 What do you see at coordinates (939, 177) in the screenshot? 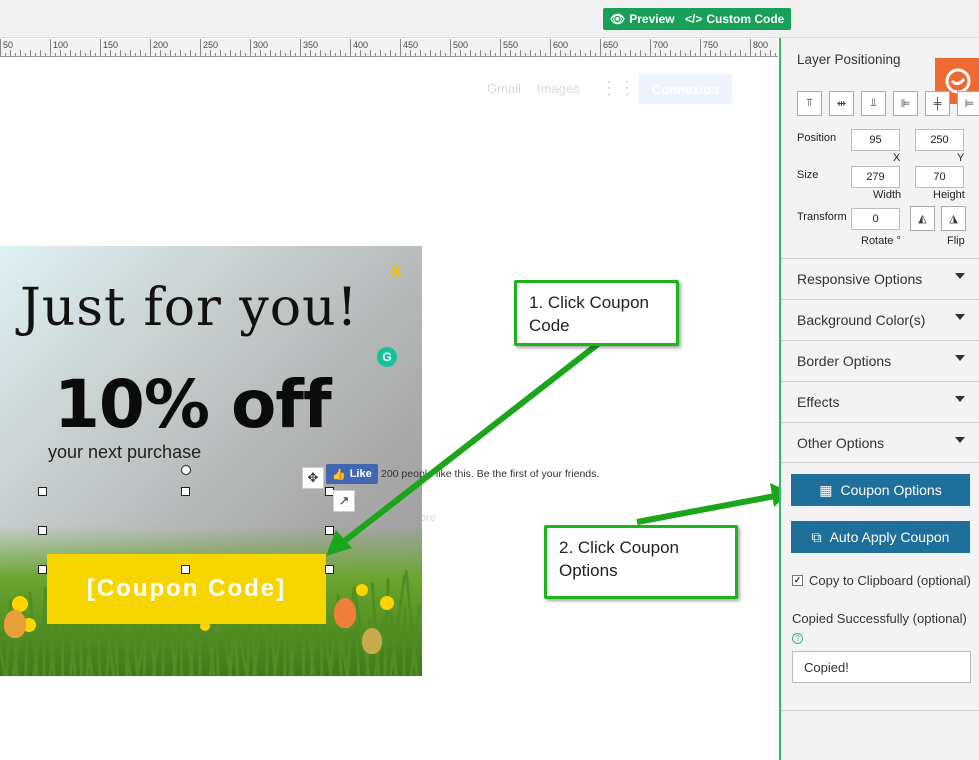
I see `height-input: 70` at bounding box center [939, 177].